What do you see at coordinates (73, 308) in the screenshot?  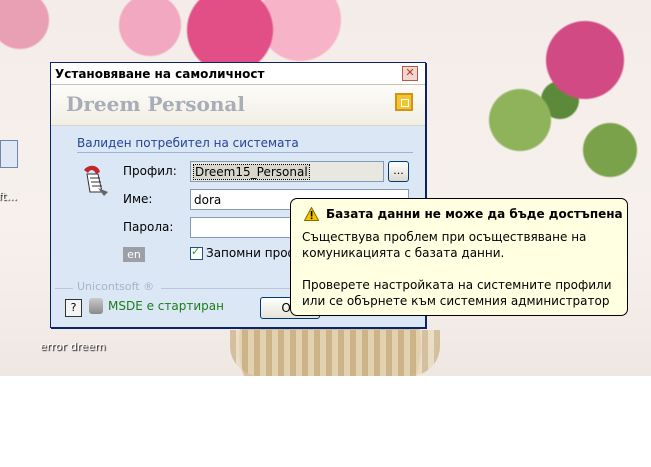 I see `help-button: ?` at bounding box center [73, 308].